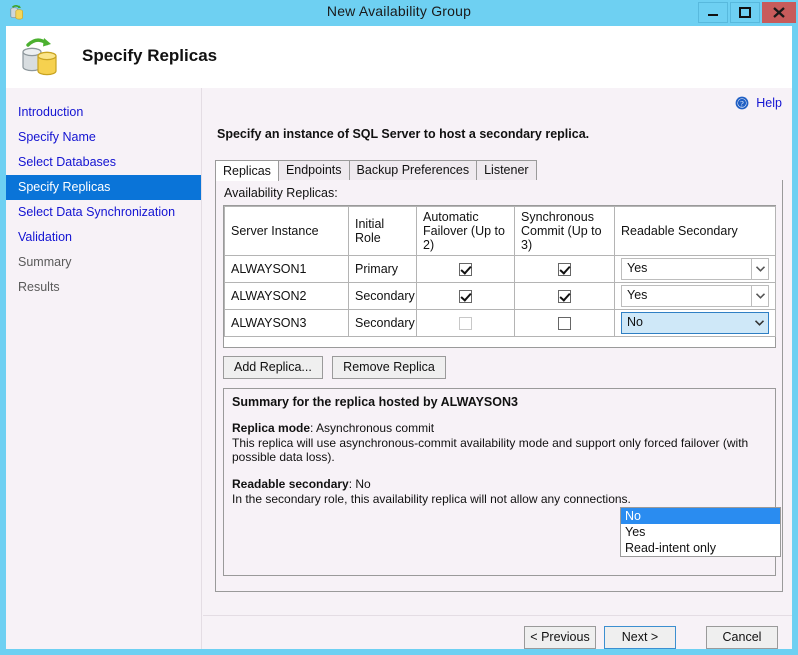 Image resolution: width=798 pixels, height=655 pixels. What do you see at coordinates (103, 287) in the screenshot?
I see `sidebar-item-results: Results` at bounding box center [103, 287].